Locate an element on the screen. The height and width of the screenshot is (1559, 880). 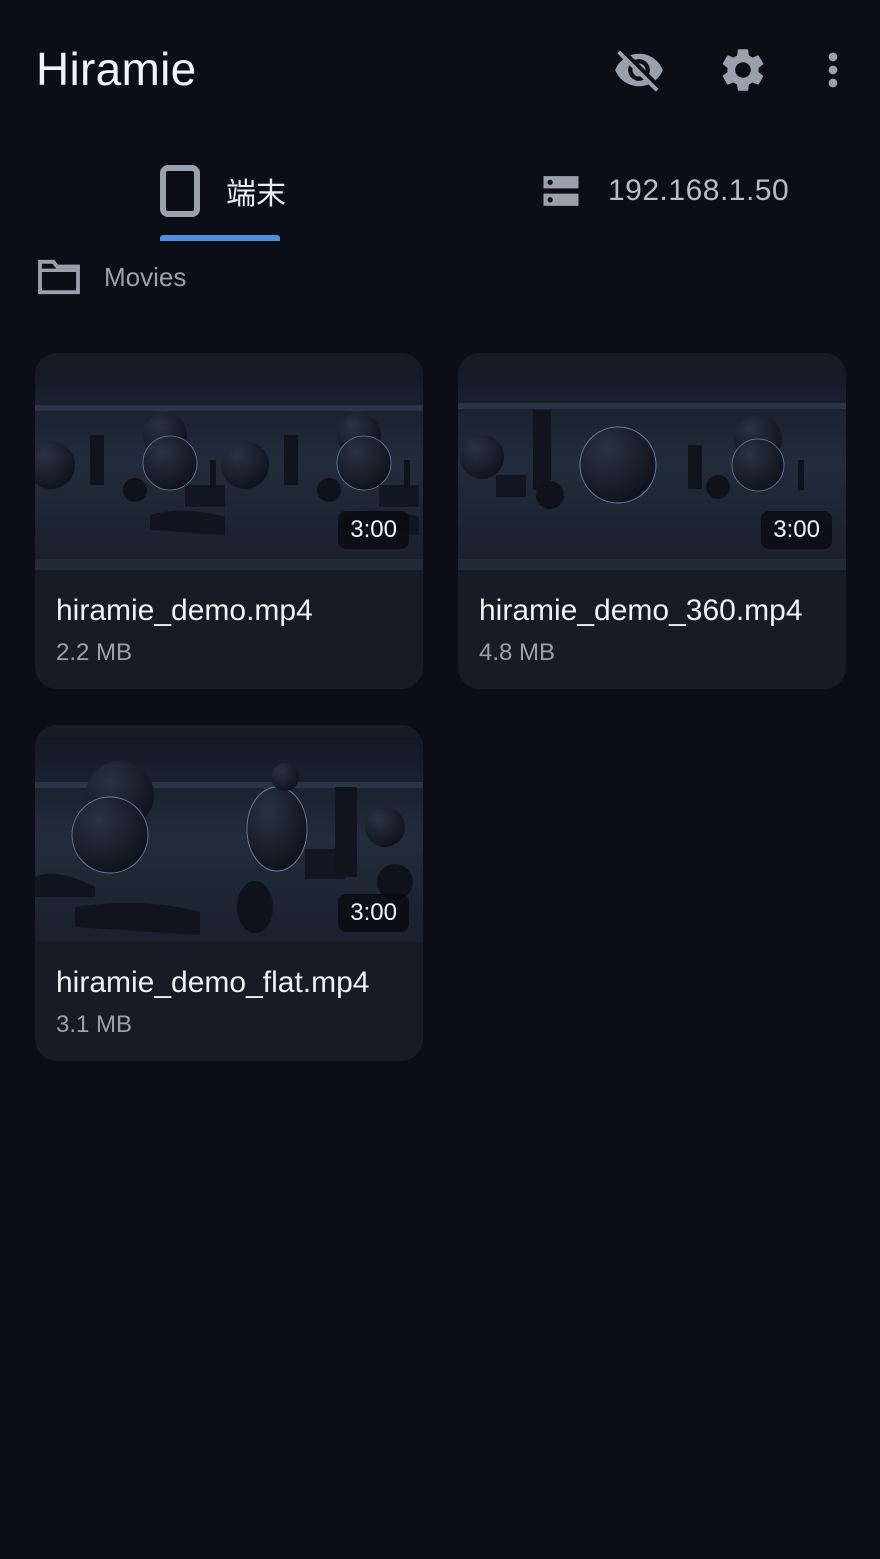
eye-off-icon is located at coordinates (639, 71).